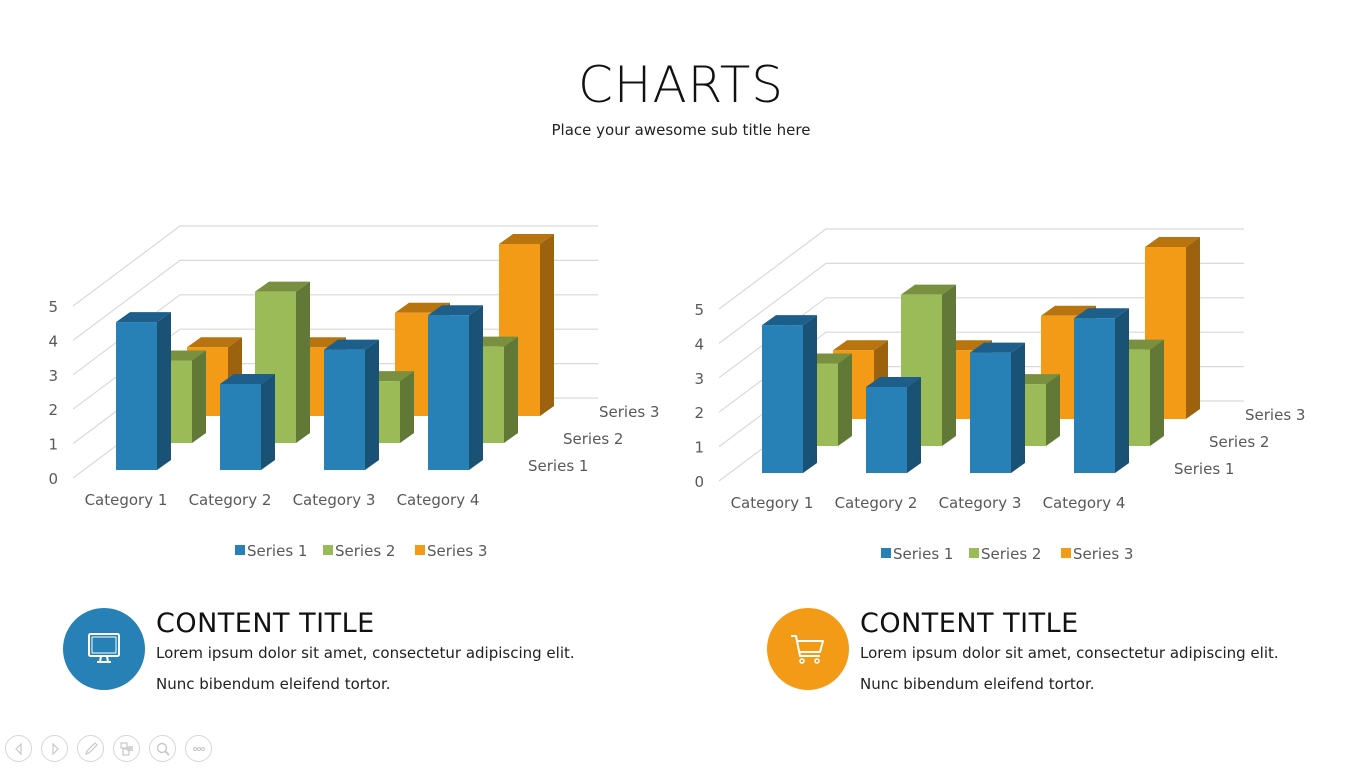 This screenshot has width=1362, height=768. I want to click on more-options-button, so click(198, 748).